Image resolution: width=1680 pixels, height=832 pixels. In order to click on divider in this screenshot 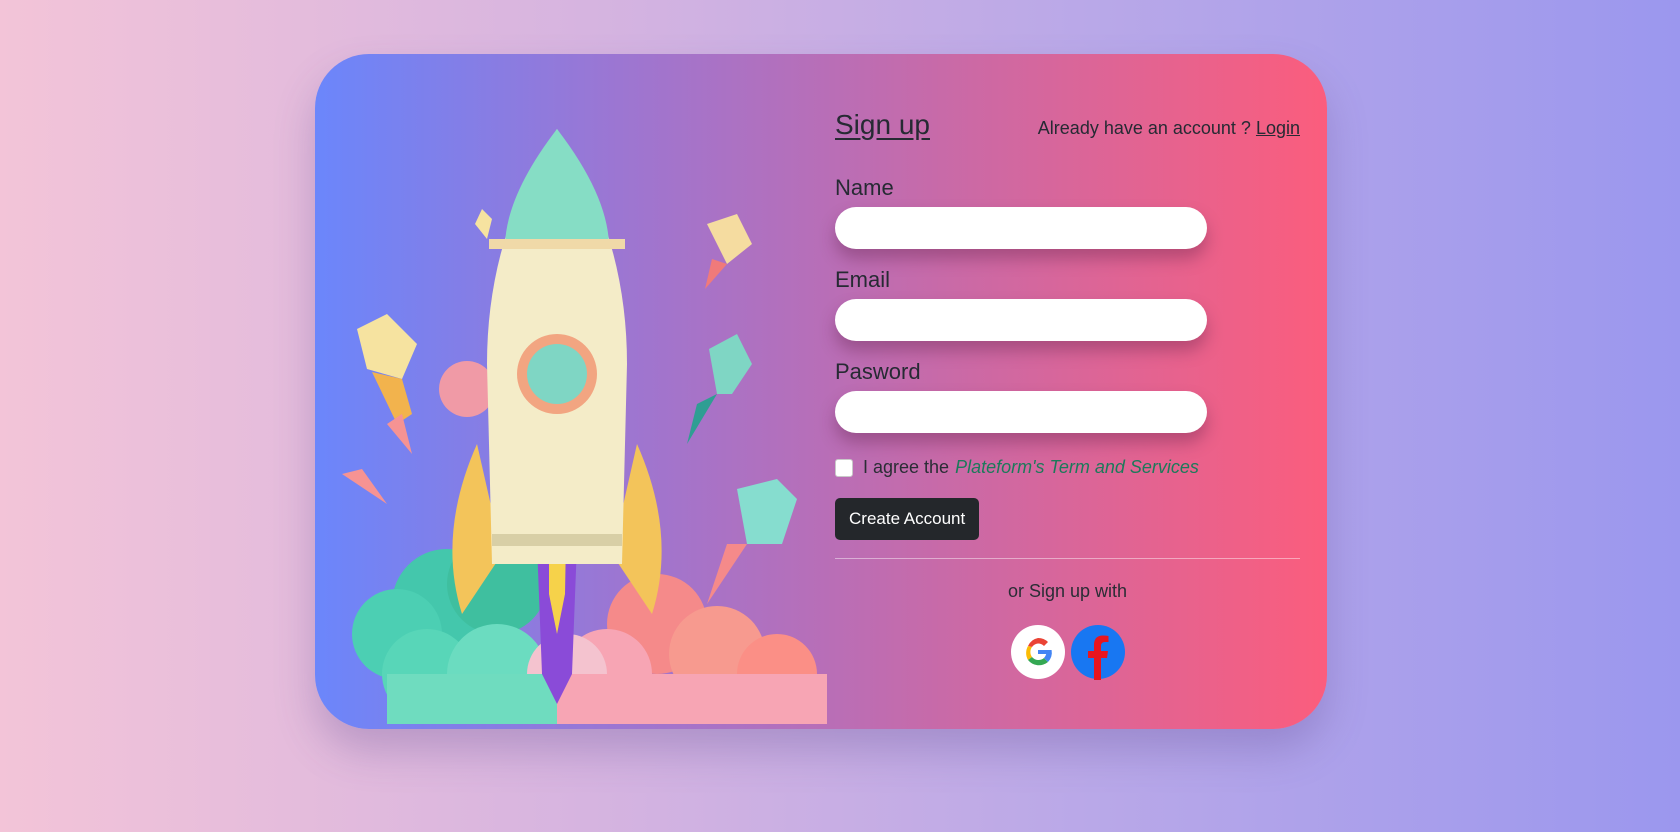, I will do `click(1067, 558)`.